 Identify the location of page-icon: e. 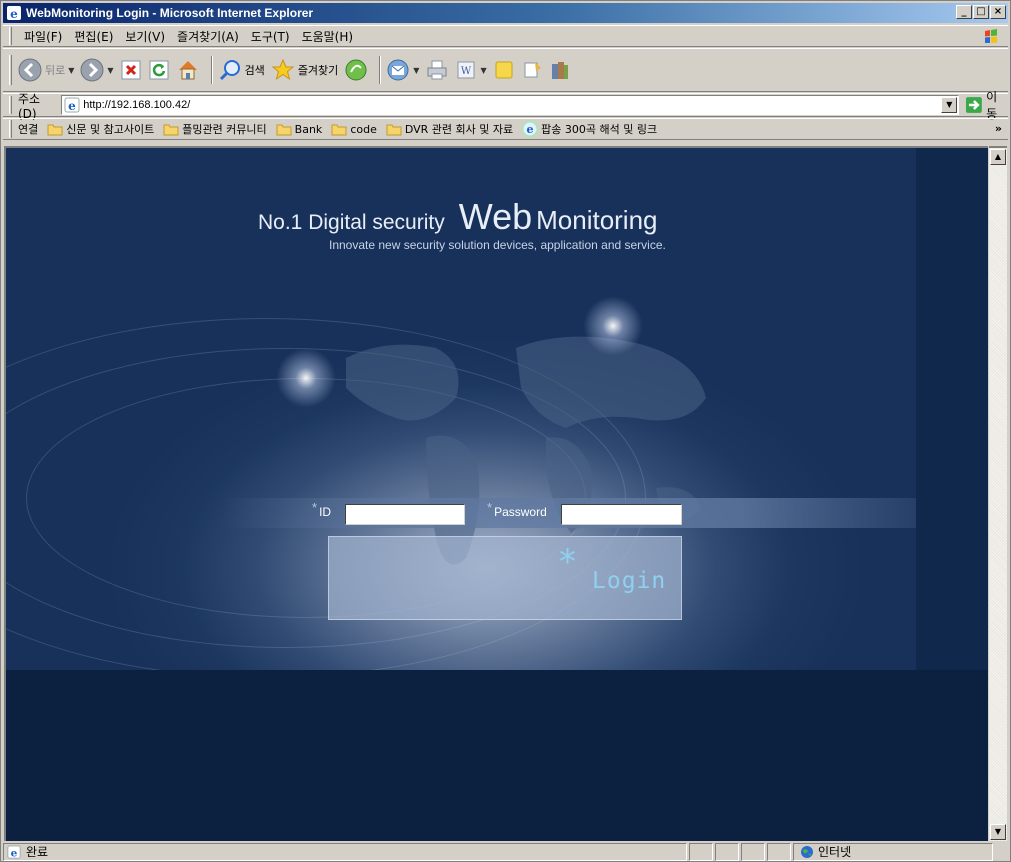
(72, 105).